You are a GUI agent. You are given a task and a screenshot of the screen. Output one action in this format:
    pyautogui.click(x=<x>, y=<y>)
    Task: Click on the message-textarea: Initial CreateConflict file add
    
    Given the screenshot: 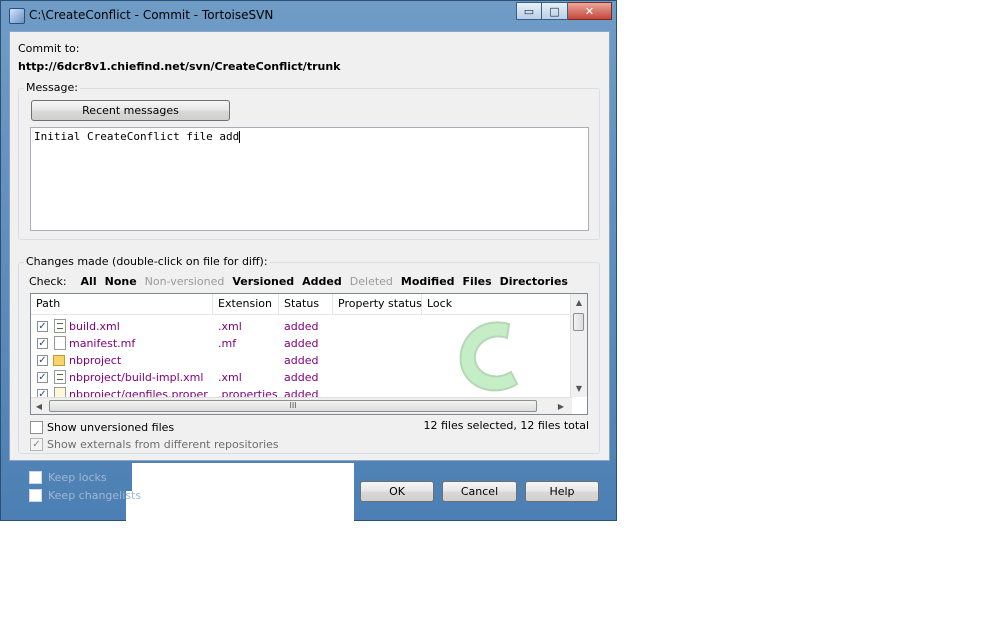 What is the action you would take?
    pyautogui.click(x=309, y=179)
    